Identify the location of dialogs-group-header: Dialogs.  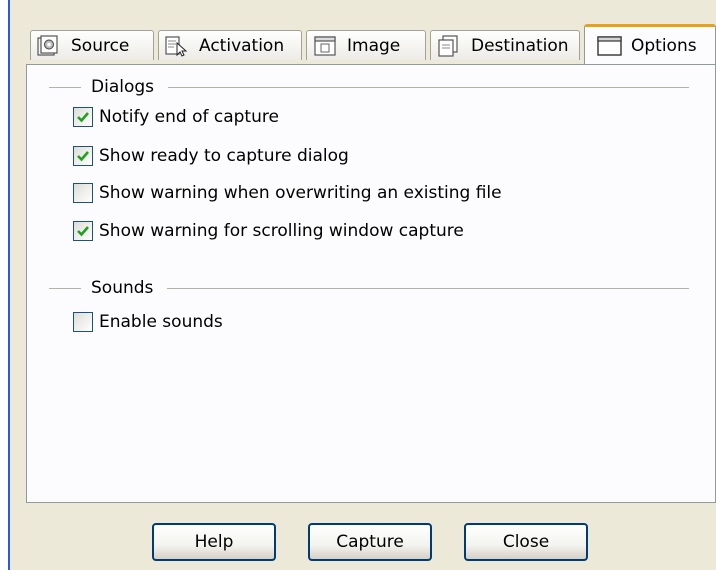
(369, 87).